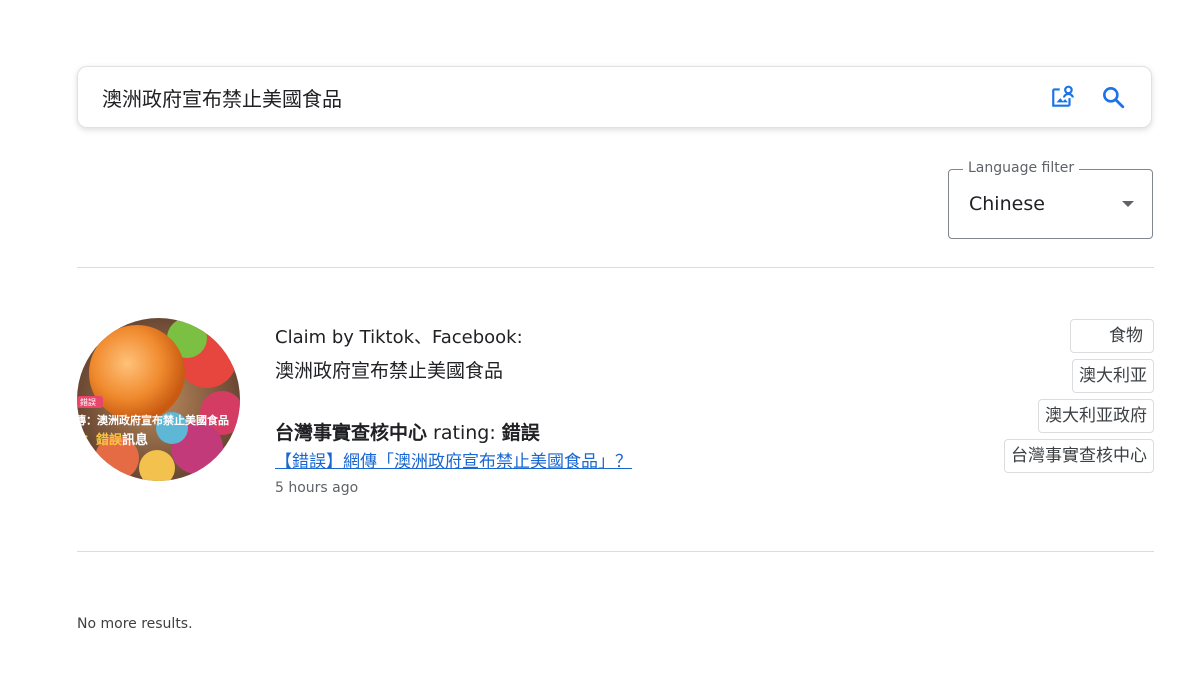 The width and height of the screenshot is (1200, 689). What do you see at coordinates (1096, 416) in the screenshot?
I see `tag-chip: 澳大利亚政府` at bounding box center [1096, 416].